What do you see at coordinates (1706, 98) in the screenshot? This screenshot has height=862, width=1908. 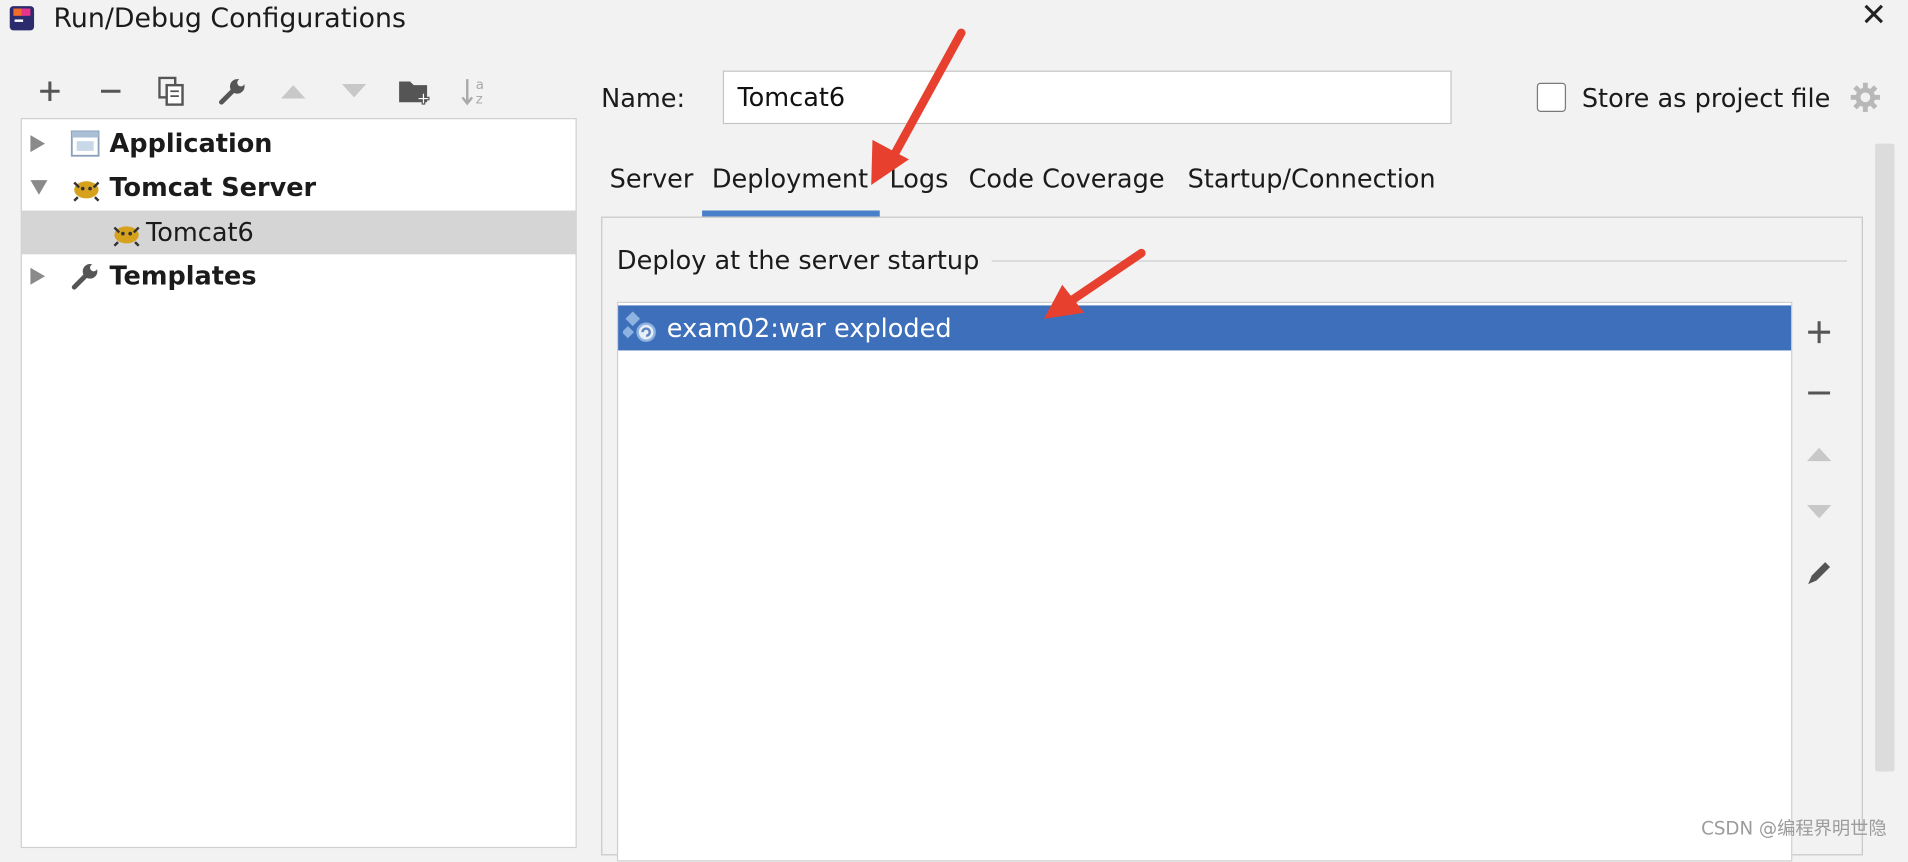 I see `store-as-project-file-label: Store as project file` at bounding box center [1706, 98].